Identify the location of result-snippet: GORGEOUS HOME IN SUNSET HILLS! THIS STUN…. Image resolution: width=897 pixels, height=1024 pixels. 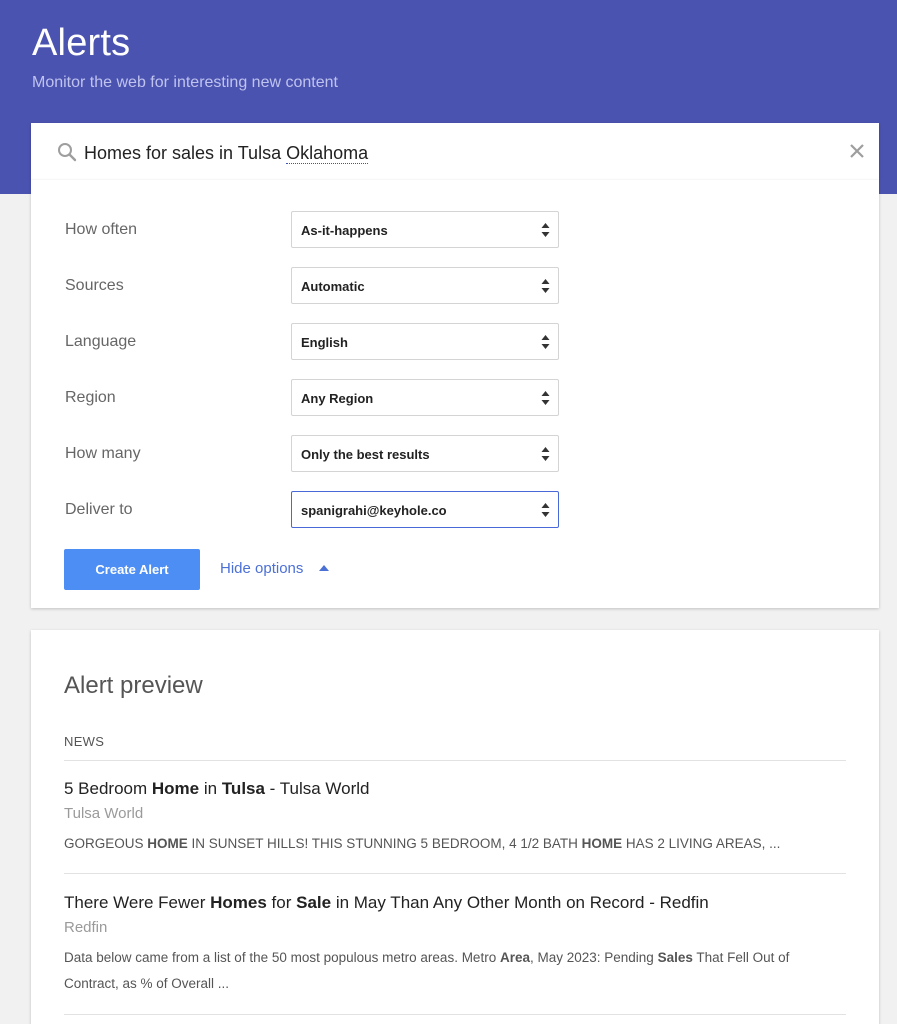
(455, 844).